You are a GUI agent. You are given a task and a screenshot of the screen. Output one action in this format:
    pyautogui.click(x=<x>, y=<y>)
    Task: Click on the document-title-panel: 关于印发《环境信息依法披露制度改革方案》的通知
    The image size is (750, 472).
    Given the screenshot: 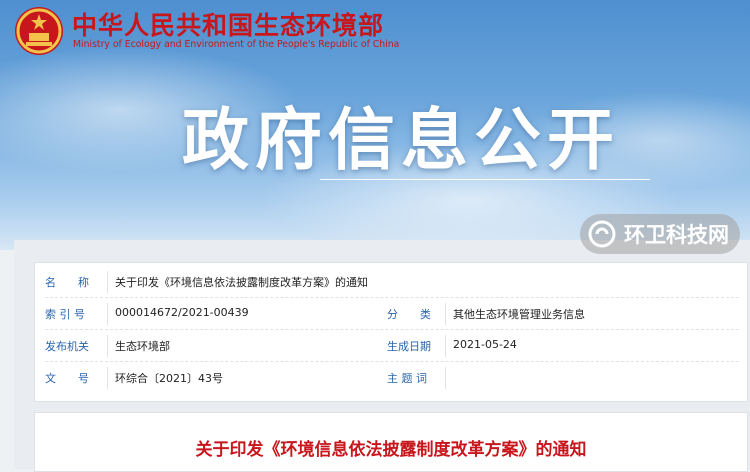 What is the action you would take?
    pyautogui.click(x=391, y=442)
    